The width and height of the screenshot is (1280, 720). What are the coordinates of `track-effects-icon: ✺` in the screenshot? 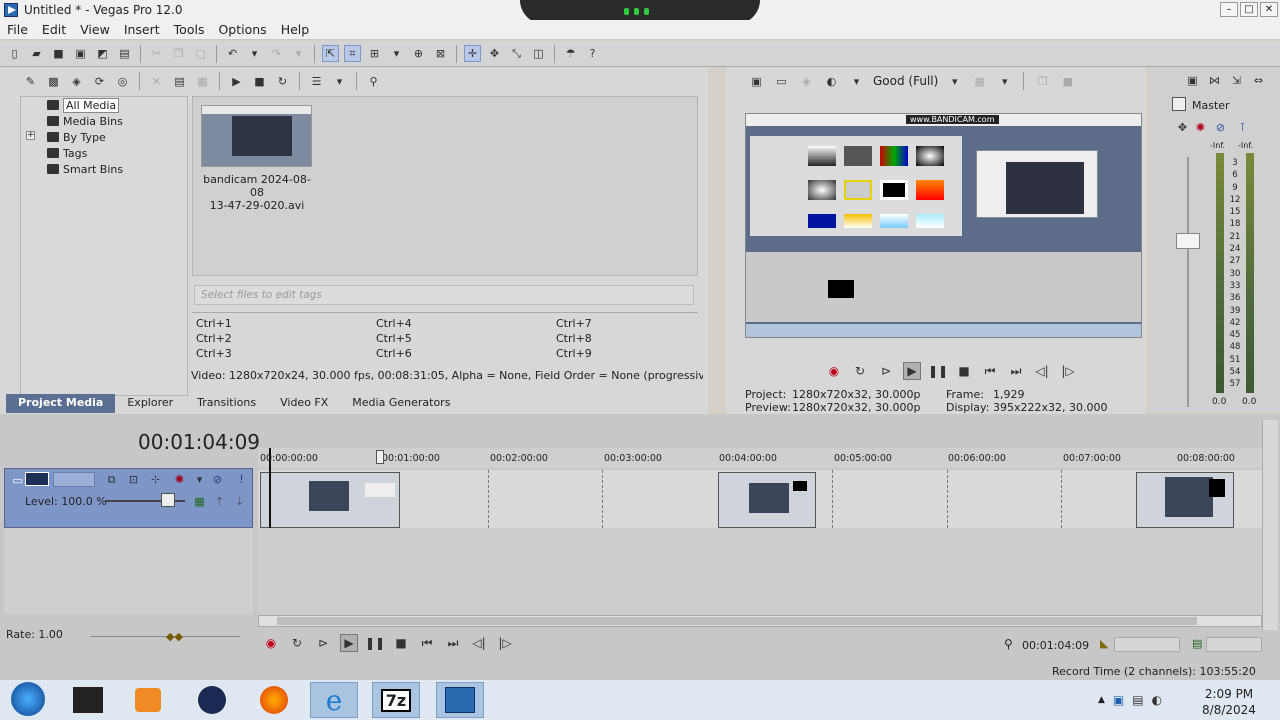 It's located at (179, 479).